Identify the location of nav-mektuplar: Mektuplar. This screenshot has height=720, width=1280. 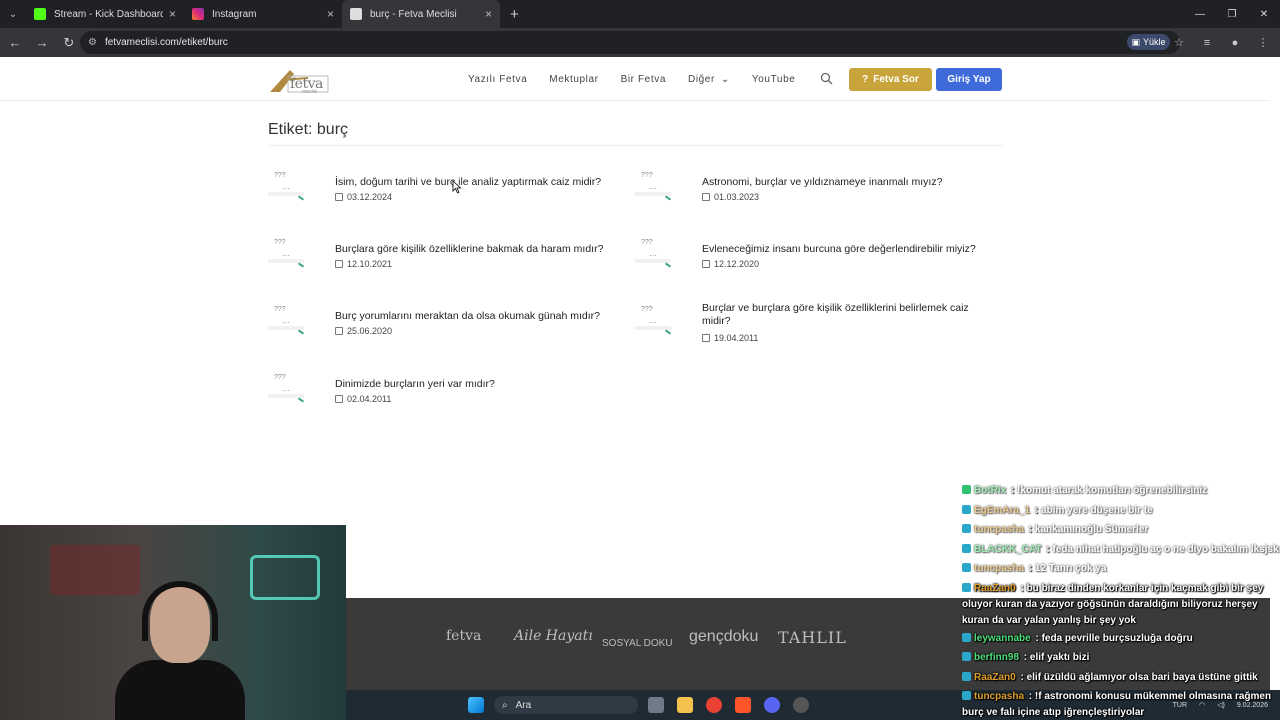
(573, 79).